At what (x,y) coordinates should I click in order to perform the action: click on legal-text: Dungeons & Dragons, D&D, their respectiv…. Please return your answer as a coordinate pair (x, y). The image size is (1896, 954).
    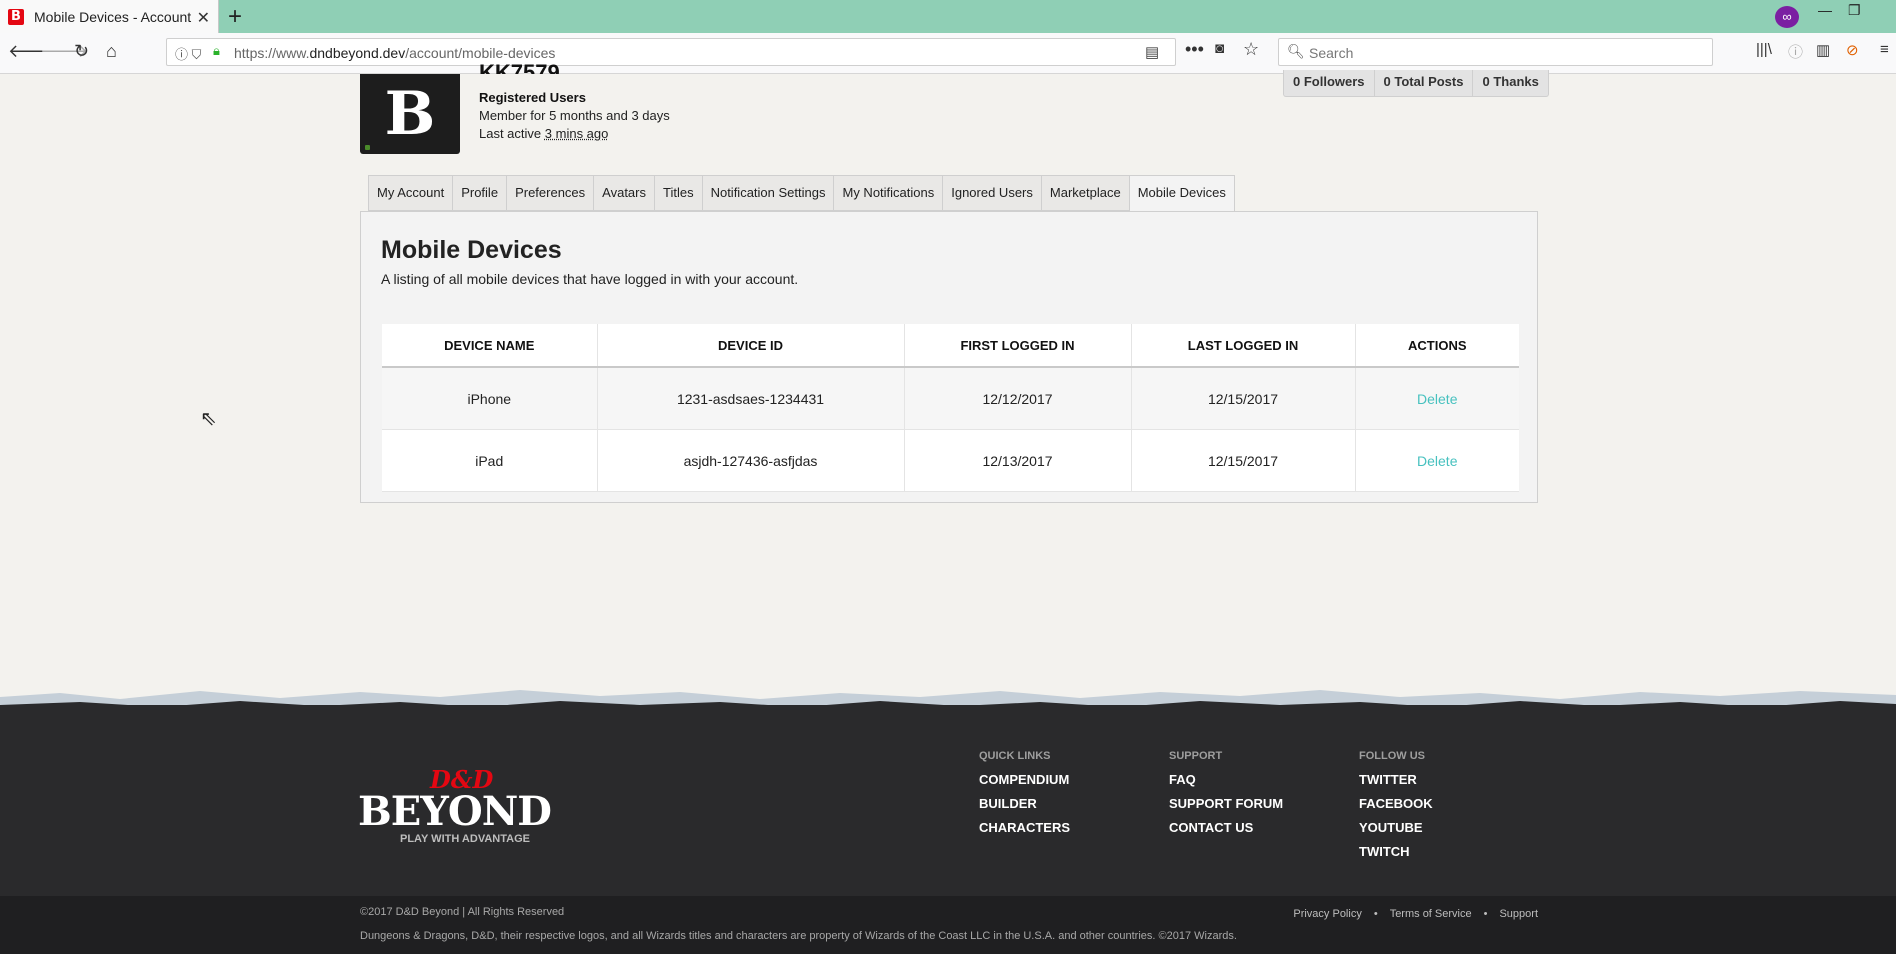
    Looking at the image, I should click on (798, 936).